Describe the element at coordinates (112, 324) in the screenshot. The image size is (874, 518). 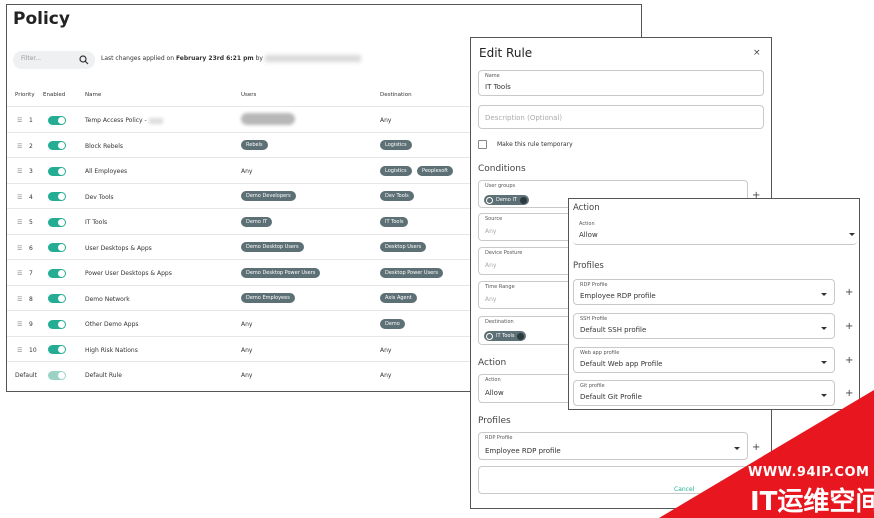
I see `rule-name: Other Demo Apps` at that location.